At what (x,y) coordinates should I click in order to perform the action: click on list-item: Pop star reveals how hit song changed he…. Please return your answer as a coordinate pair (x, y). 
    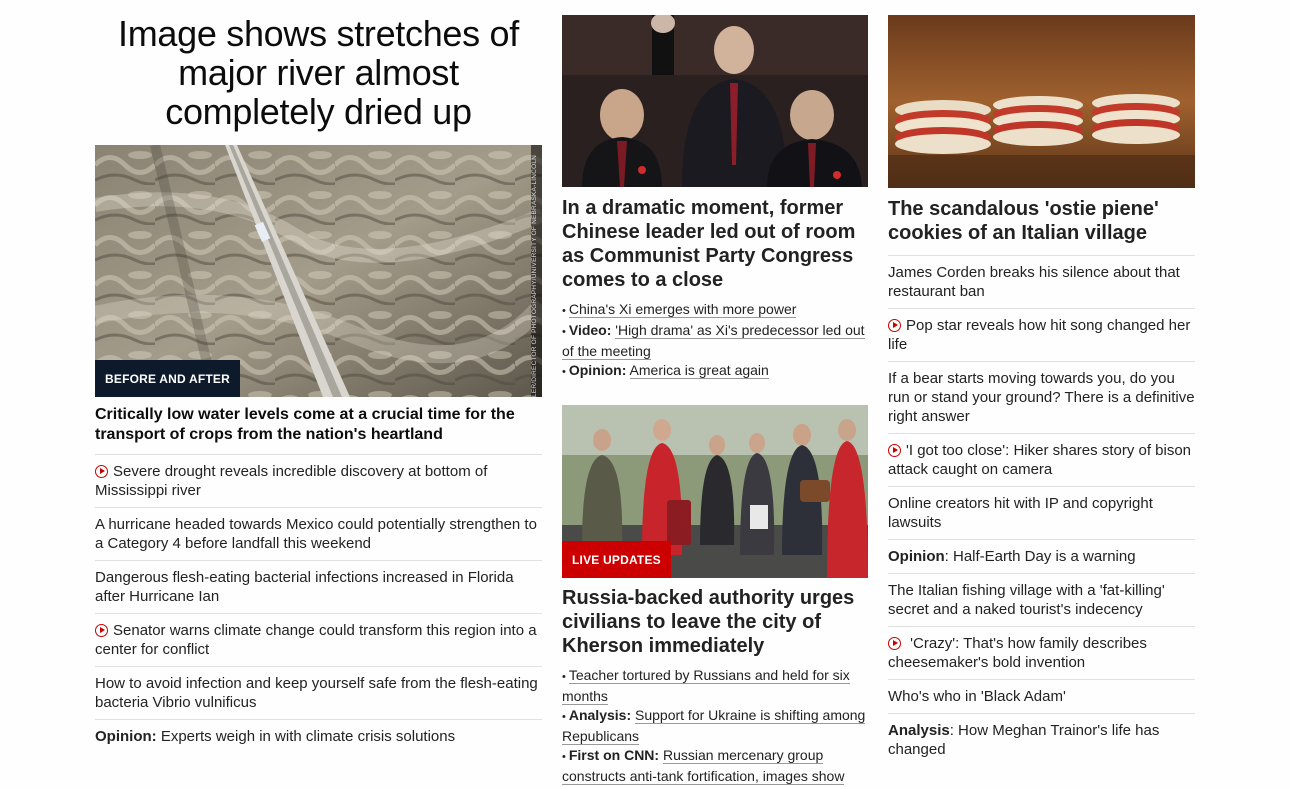
    Looking at the image, I should click on (1041, 334).